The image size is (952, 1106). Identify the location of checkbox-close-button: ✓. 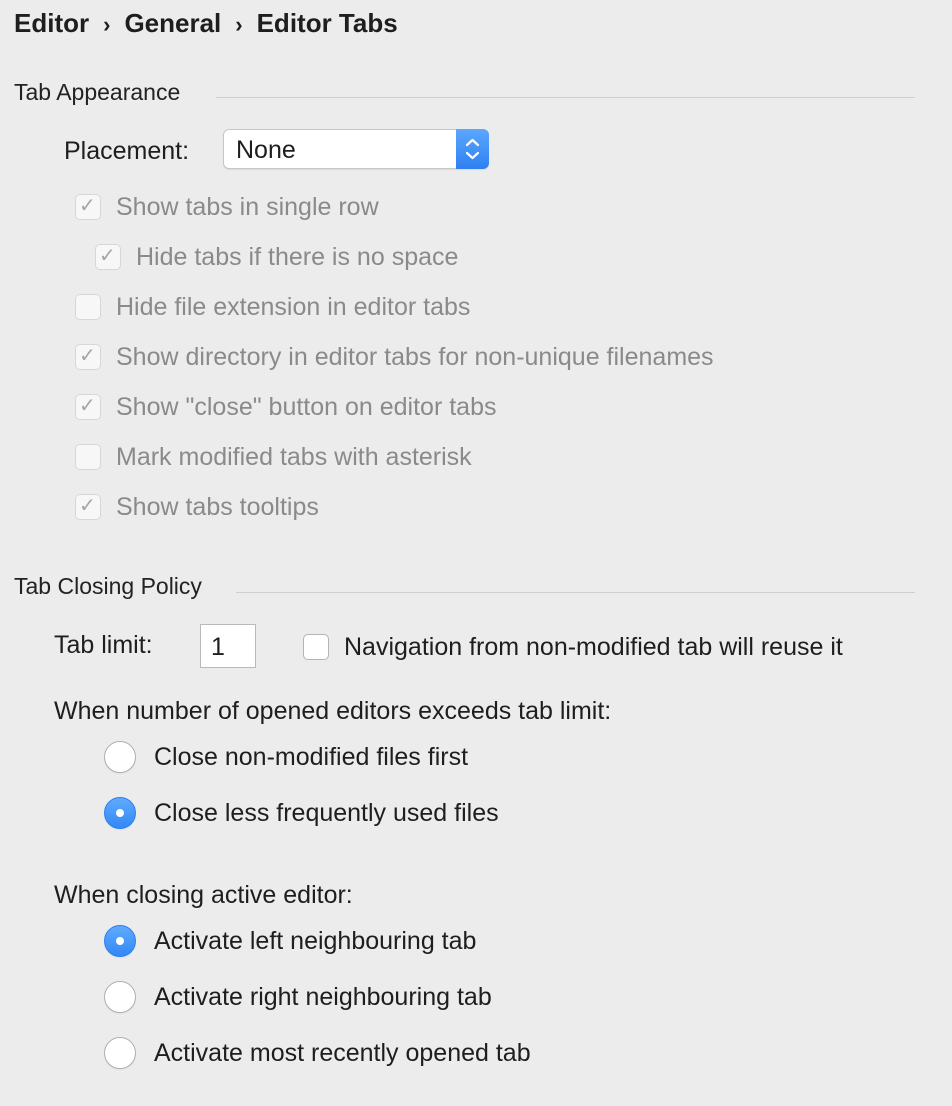
(88, 407).